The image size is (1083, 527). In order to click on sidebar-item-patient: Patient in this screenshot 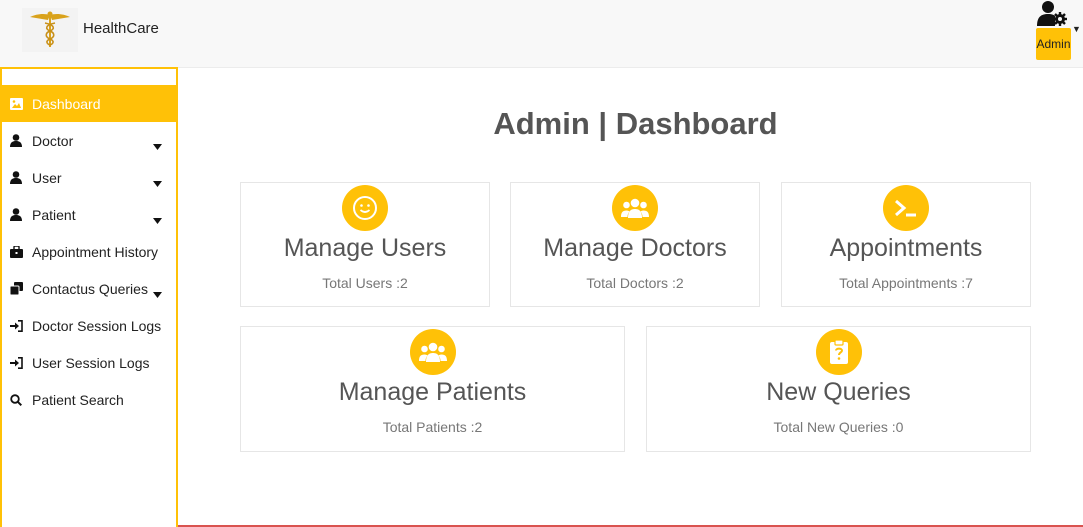, I will do `click(89, 214)`.